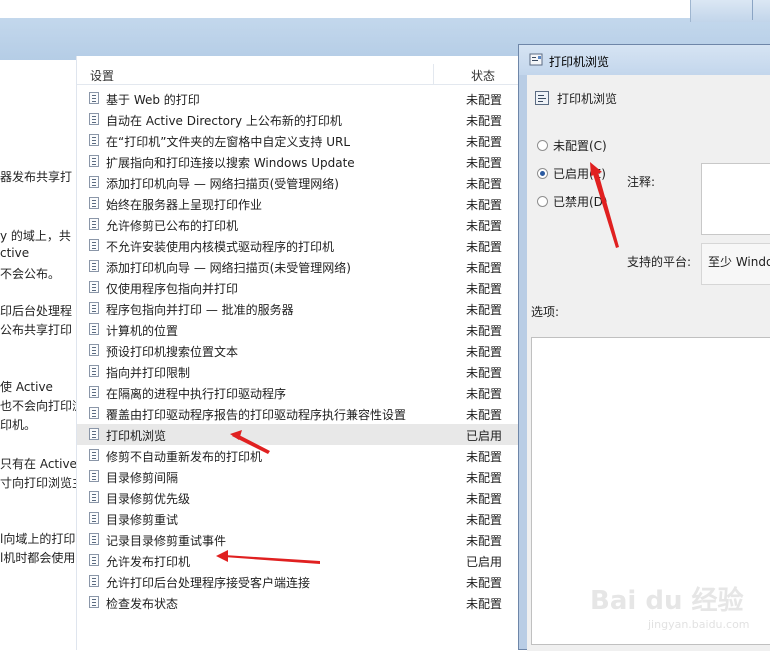  I want to click on dialog-titlebar: 打印机浏览, so click(644, 60).